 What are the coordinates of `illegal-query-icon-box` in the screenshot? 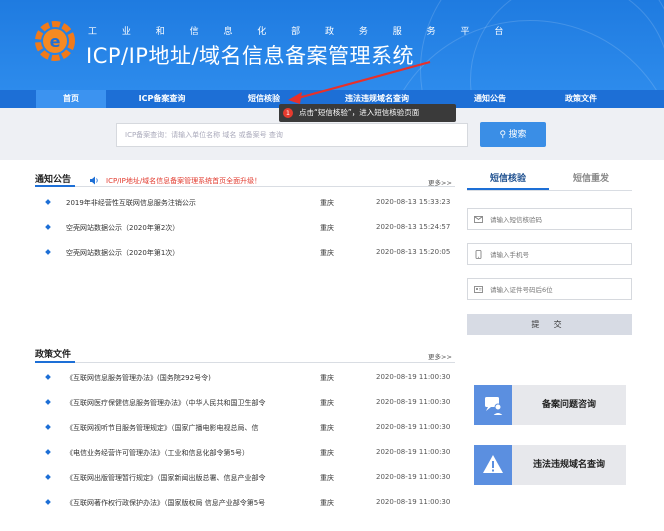 It's located at (493, 465).